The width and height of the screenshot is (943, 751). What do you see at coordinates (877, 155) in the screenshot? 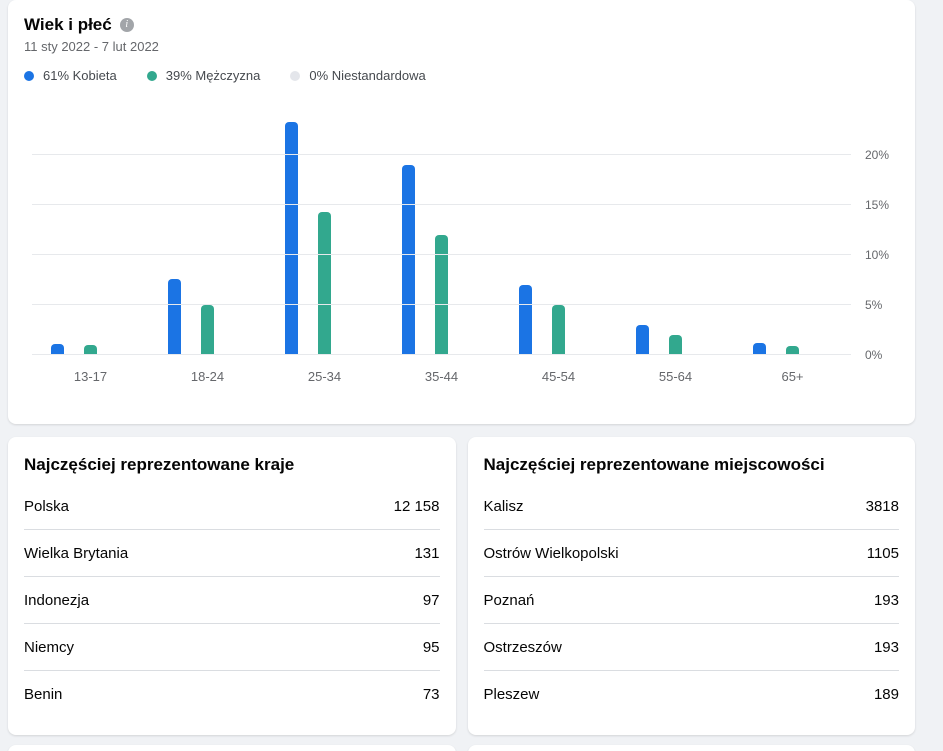
I see `y-tick-20%: 20%` at bounding box center [877, 155].